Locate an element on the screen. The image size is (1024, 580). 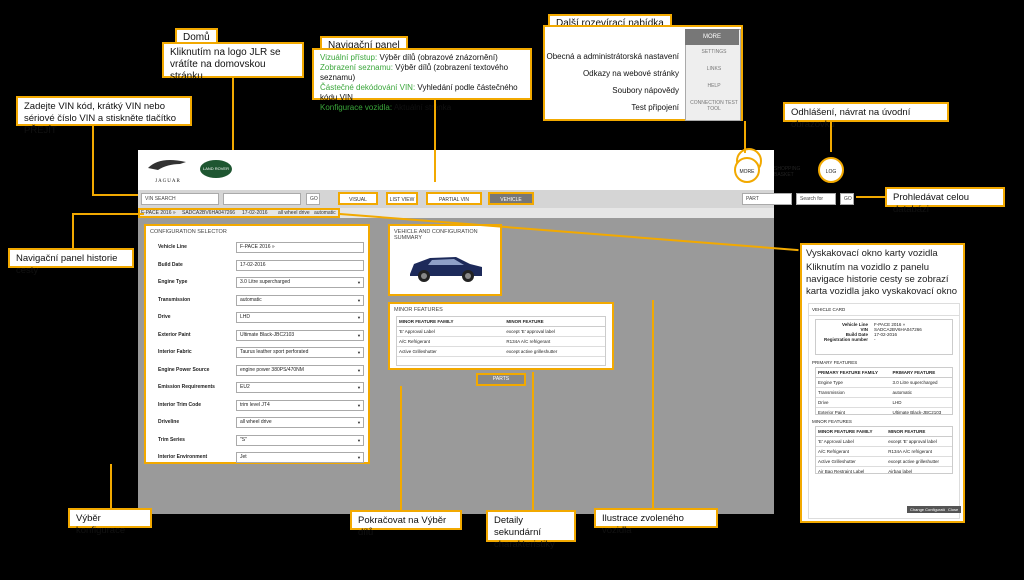
breadcrumb-vehicle: F-PACE 2016 » is located at coordinates (158, 213).